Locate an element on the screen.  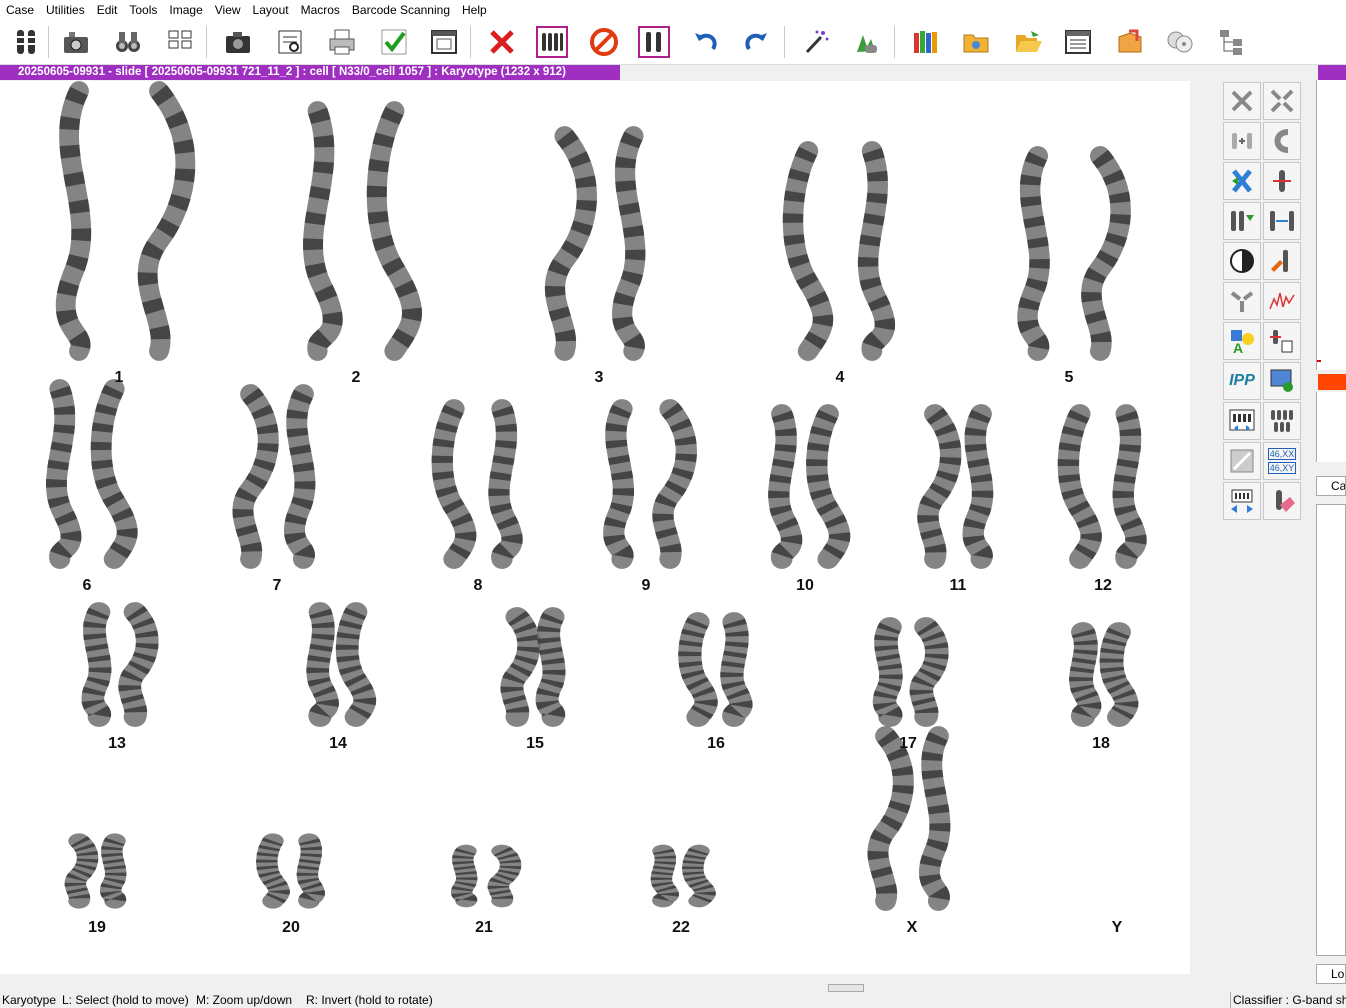
swap-icon is located at coordinates (1242, 181).